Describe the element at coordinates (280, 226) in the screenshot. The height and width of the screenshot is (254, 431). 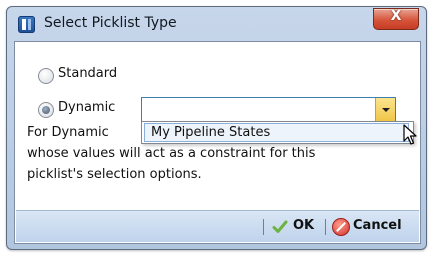
I see `checkmark-icon` at that location.